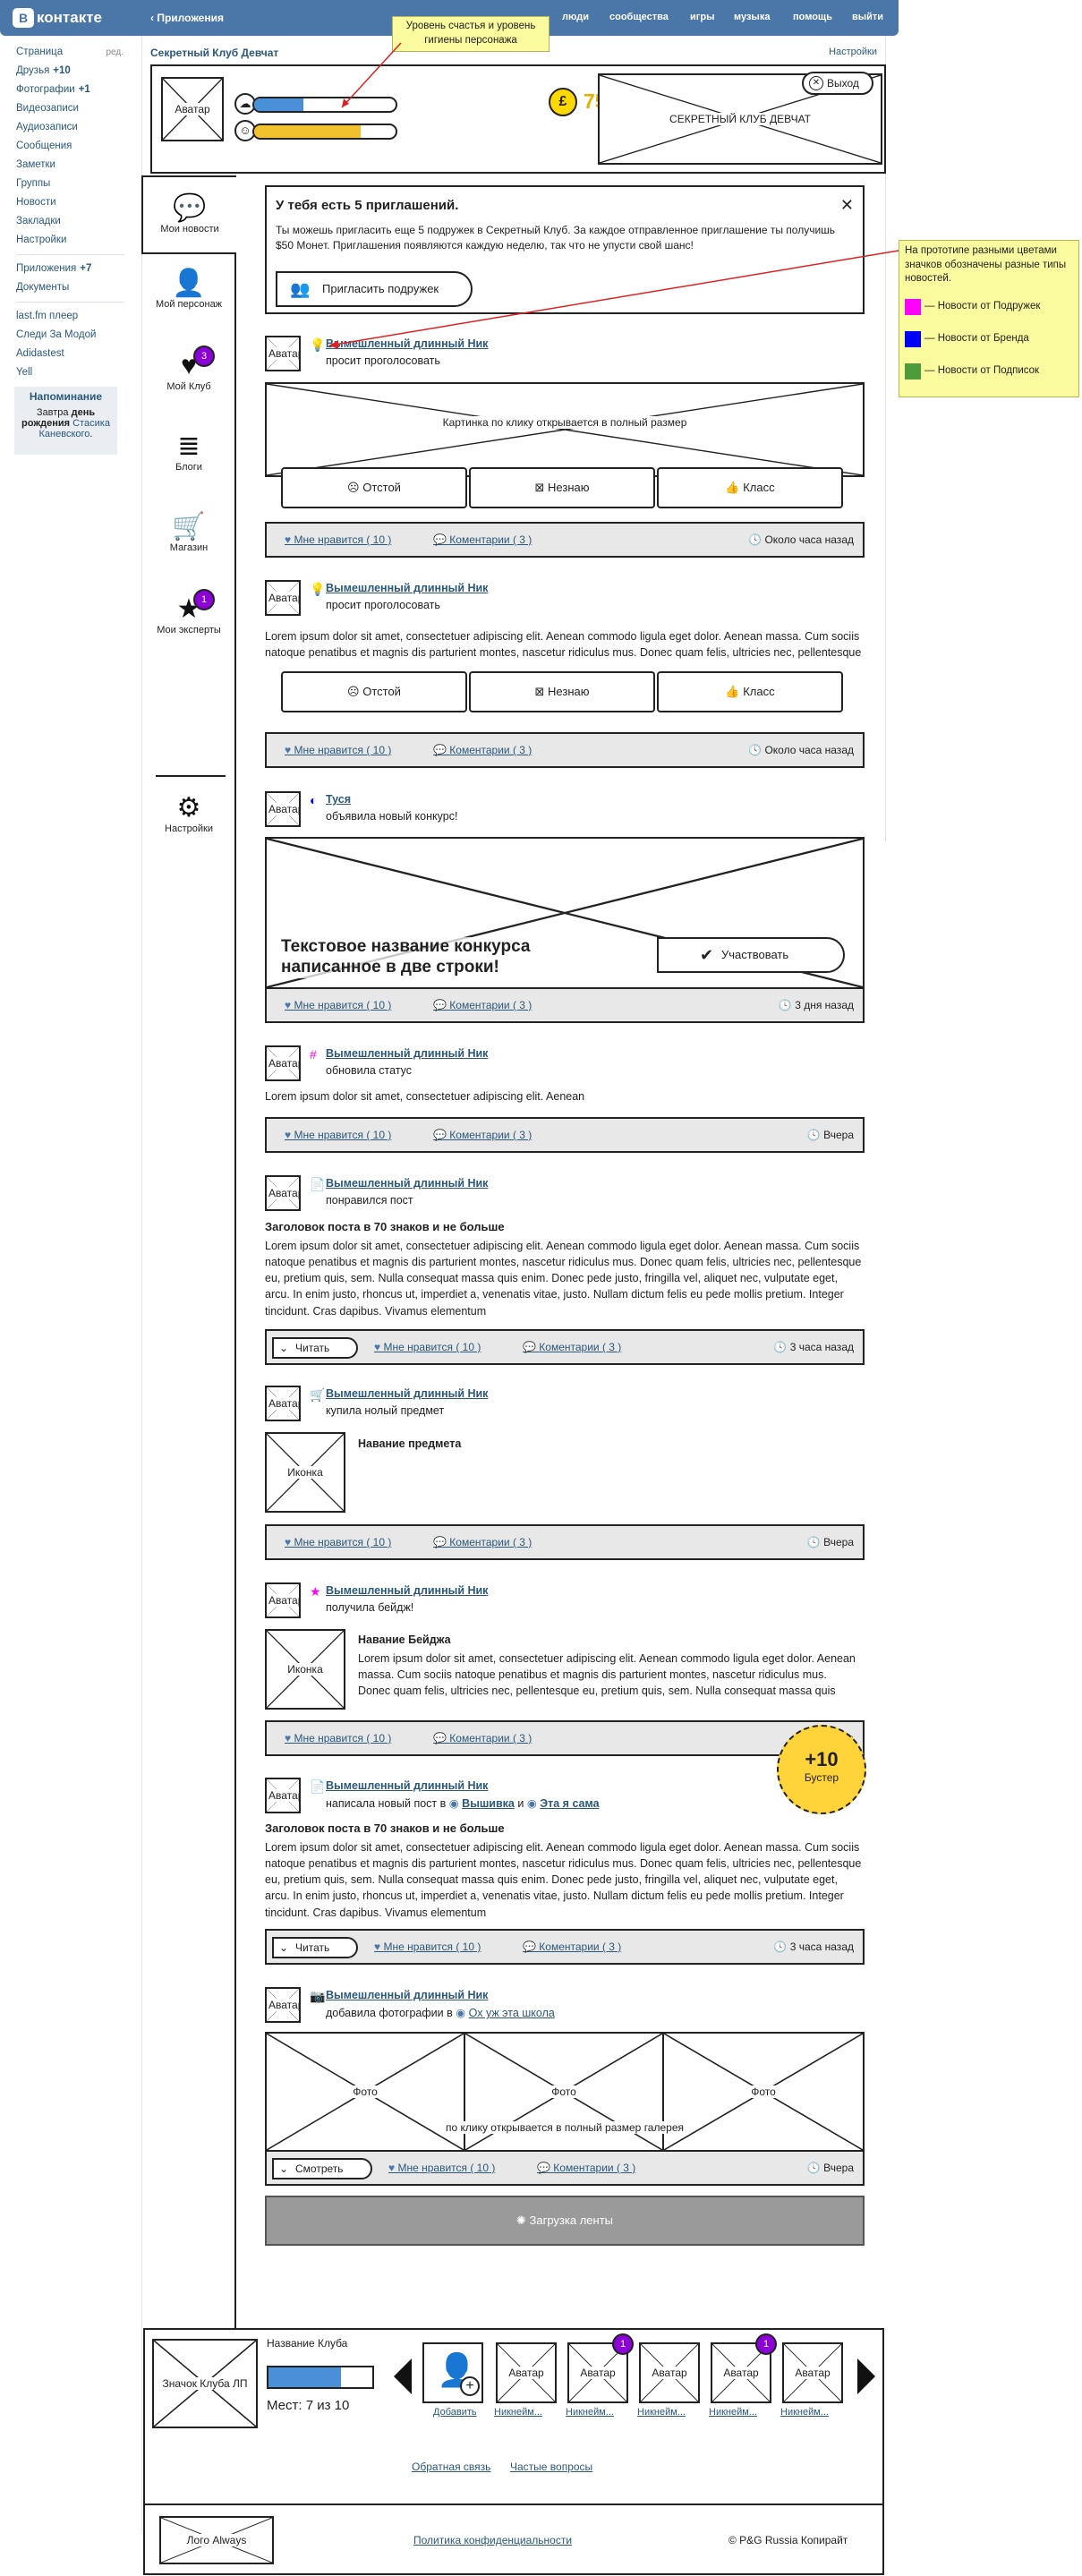 This screenshot has width=1082, height=2576. I want to click on menu-messages: Сообщения, so click(70, 146).